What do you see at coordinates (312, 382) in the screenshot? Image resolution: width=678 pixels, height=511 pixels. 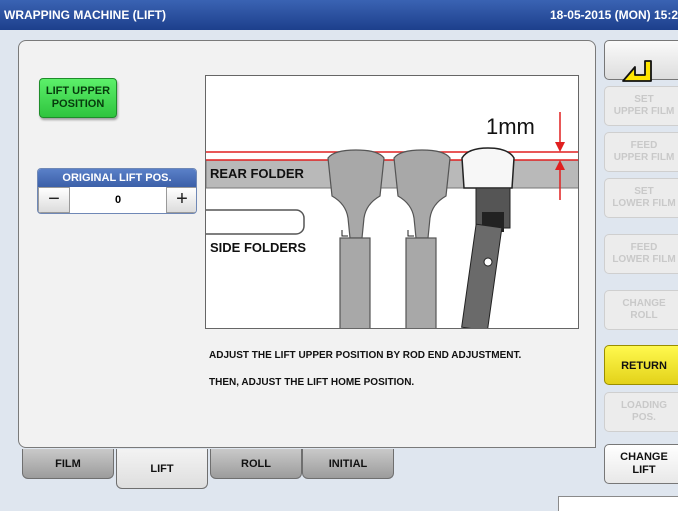 I see `instruction-line-2: THEN, ADJUST THE LIFT HOME POSITION.` at bounding box center [312, 382].